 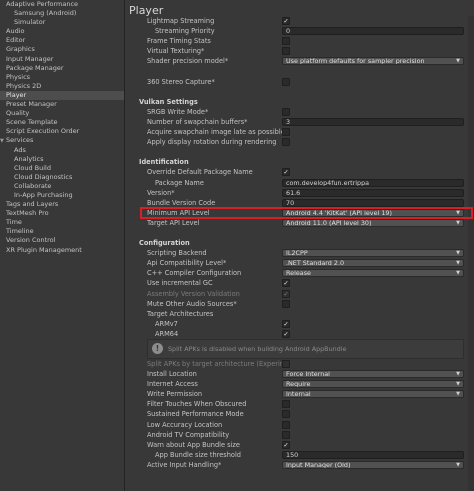 I want to click on sidebar-item-timeline: Timeline, so click(x=62, y=231).